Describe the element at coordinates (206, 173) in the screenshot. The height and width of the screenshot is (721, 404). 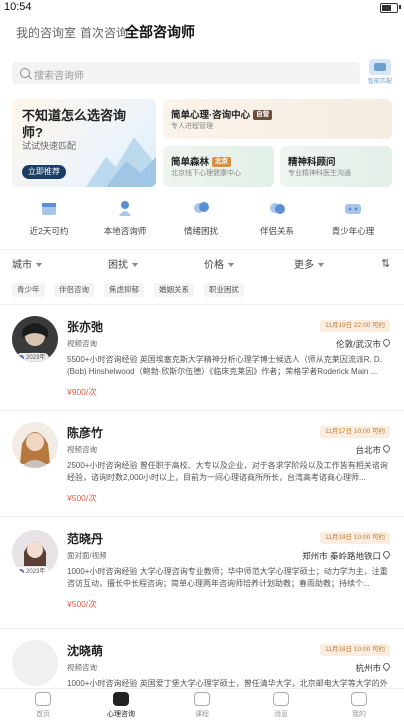
I see `forest-card-subtitle: 北京线下心理健康中心` at that location.